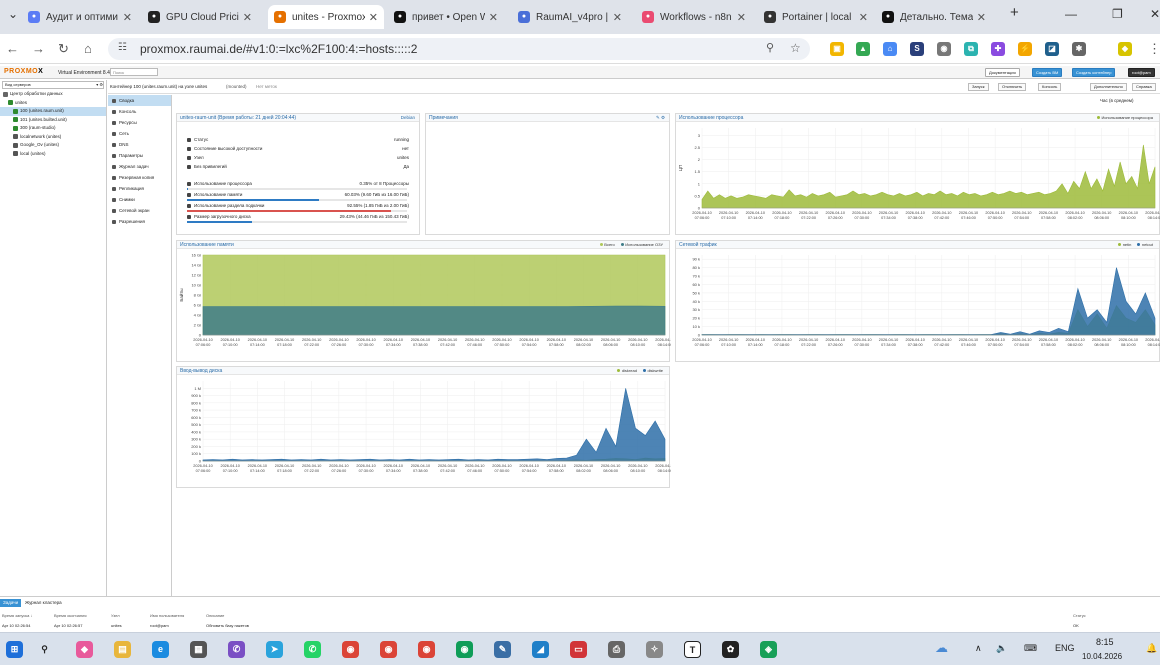 Image resolution: width=1160 pixels, height=665 pixels. Describe the element at coordinates (139, 100) in the screenshot. I see `menu-item: Сводка` at that location.